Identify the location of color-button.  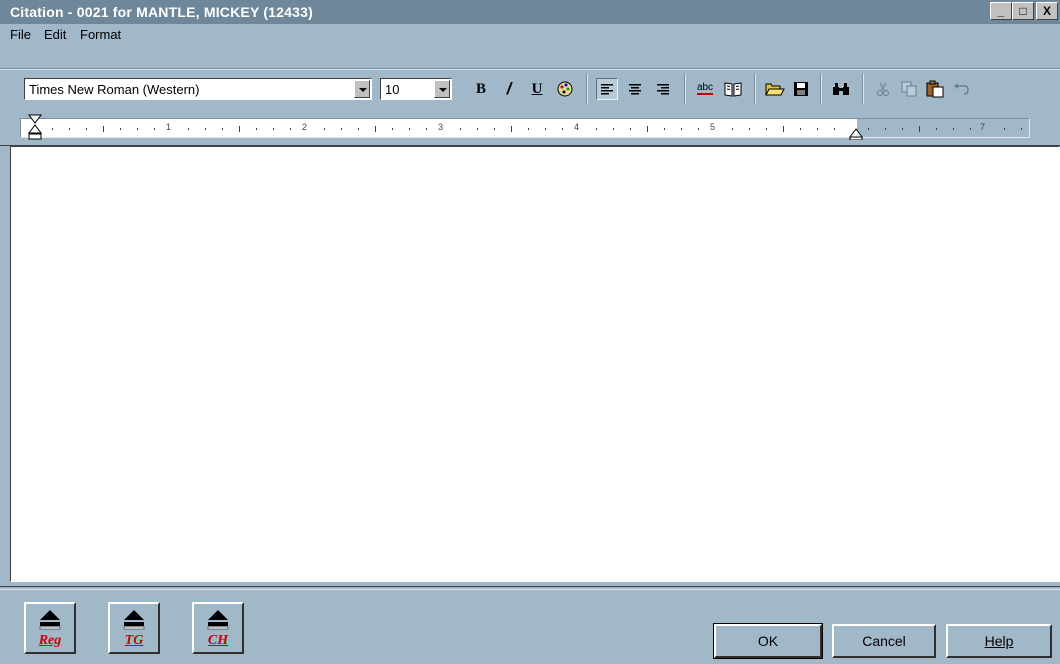
(565, 89).